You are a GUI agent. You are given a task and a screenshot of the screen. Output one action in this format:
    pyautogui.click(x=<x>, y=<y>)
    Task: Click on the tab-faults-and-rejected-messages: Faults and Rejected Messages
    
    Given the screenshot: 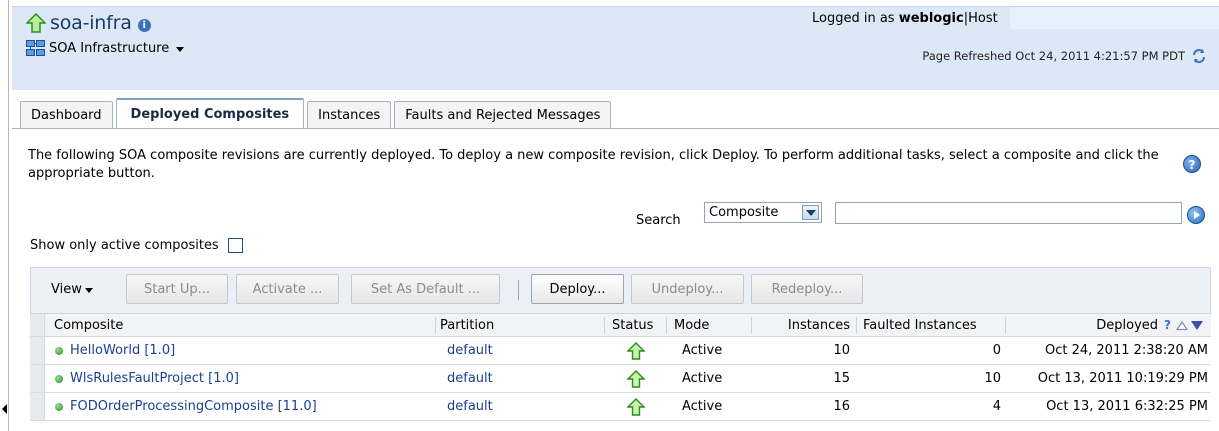 What is the action you would take?
    pyautogui.click(x=503, y=115)
    